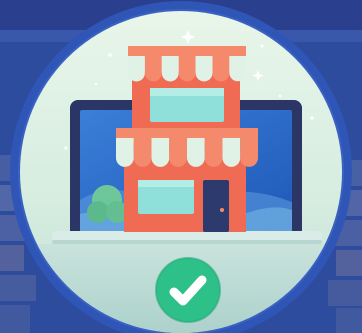 The height and width of the screenshot is (333, 362). What do you see at coordinates (187, 242) in the screenshot?
I see `laptop-base-shadow` at bounding box center [187, 242].